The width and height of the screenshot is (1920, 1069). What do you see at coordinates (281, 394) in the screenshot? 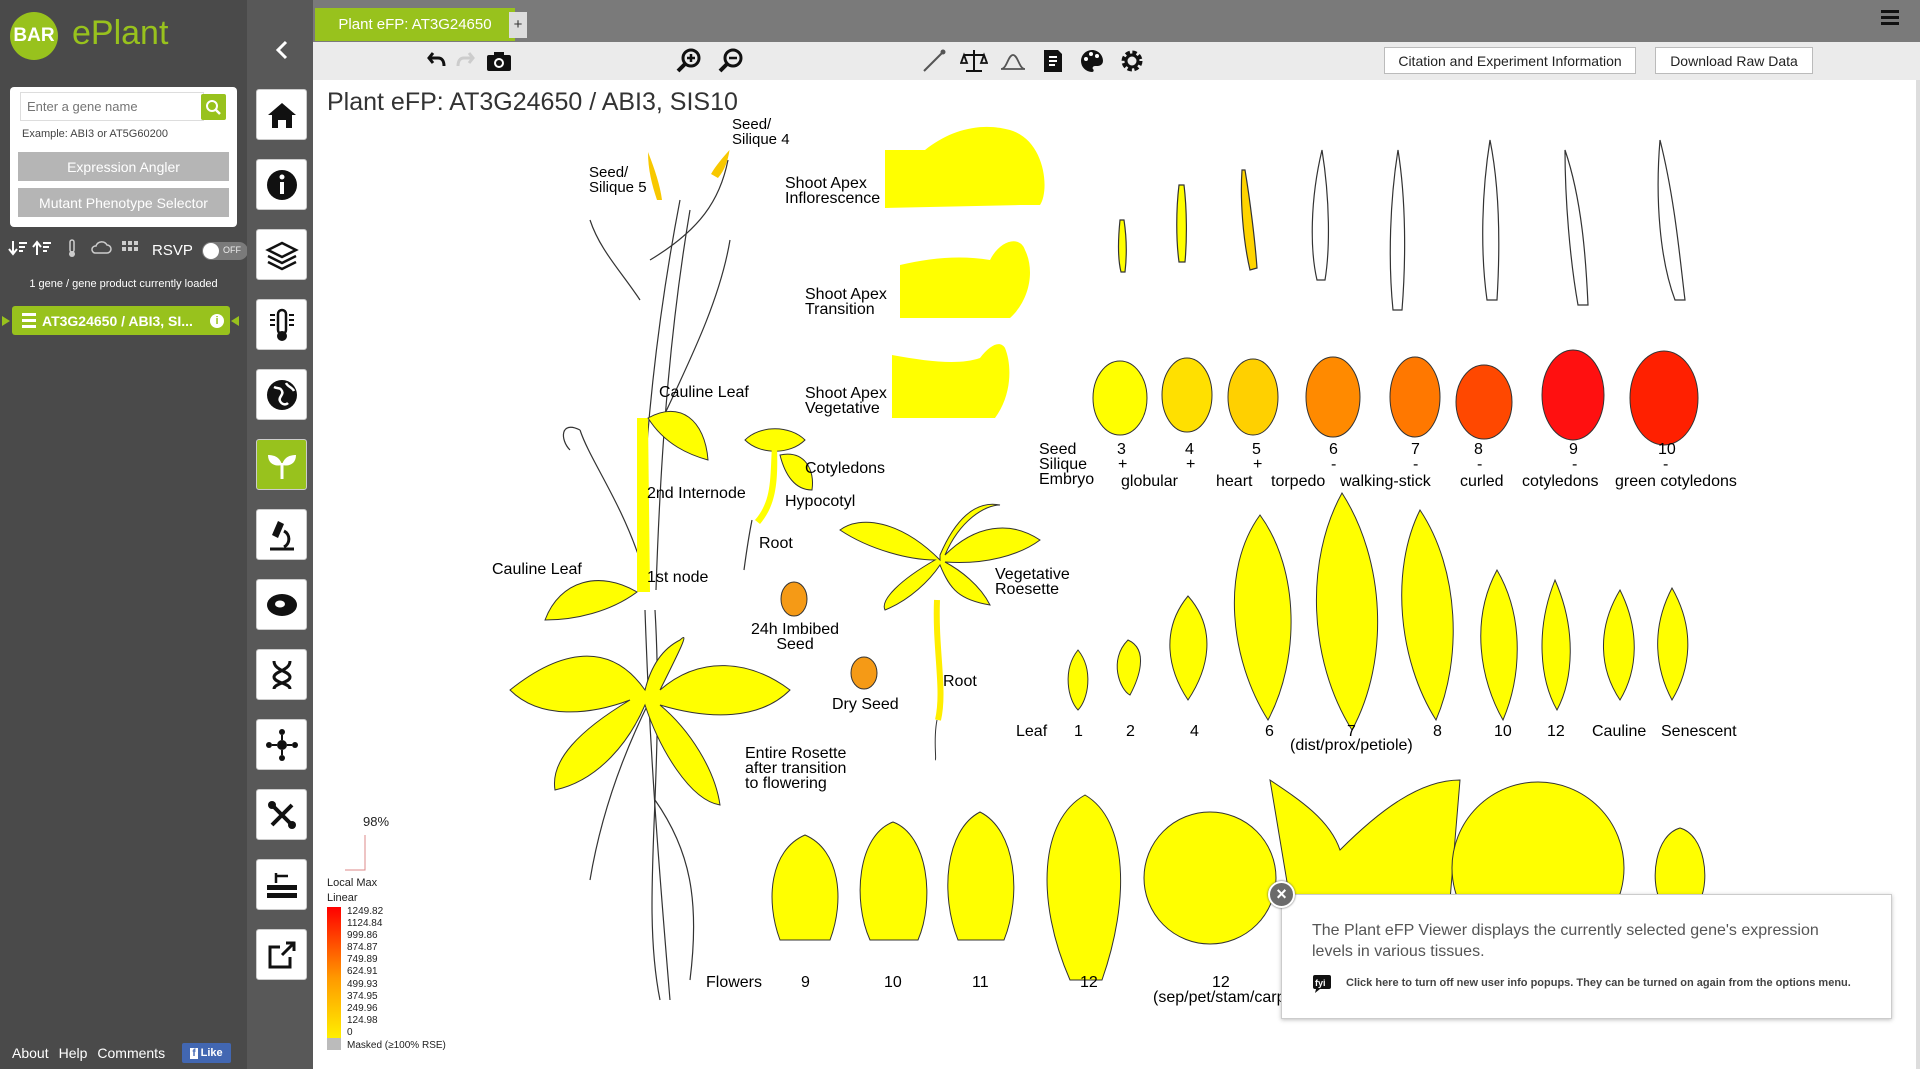
I see `world-view-button` at bounding box center [281, 394].